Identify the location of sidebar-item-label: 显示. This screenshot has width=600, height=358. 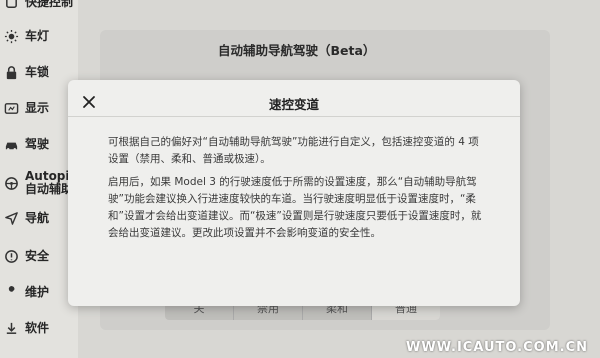
(37, 108).